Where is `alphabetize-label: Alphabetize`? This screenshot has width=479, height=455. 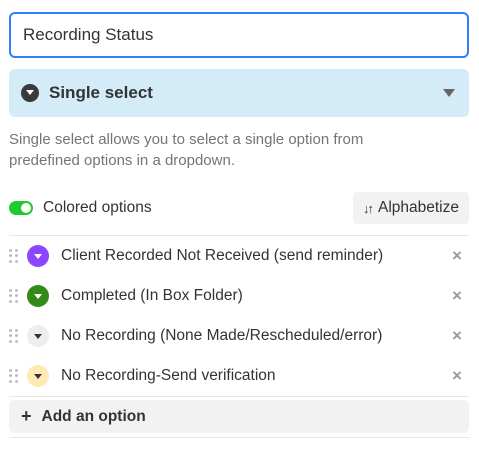
alphabetize-label: Alphabetize is located at coordinates (418, 207).